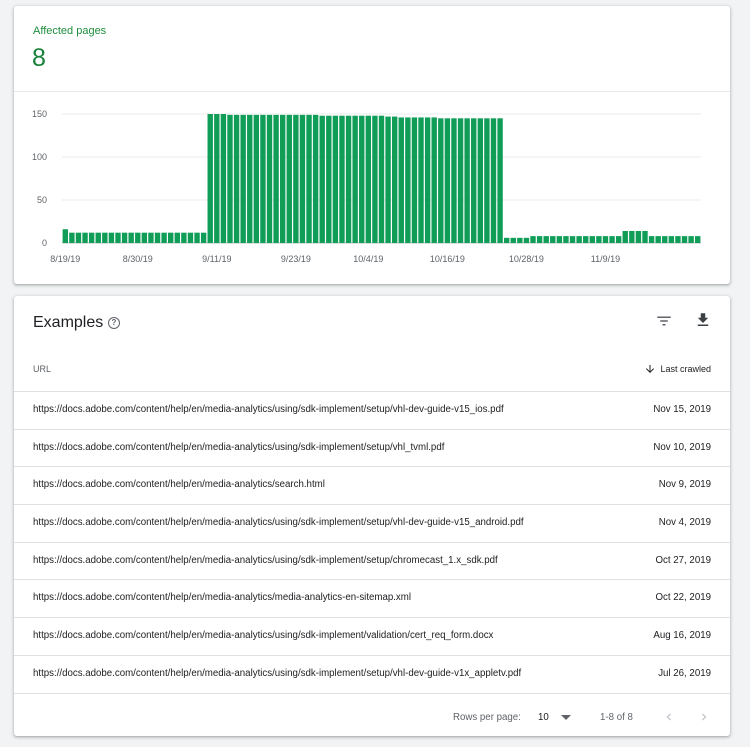 This screenshot has height=747, width=750. What do you see at coordinates (704, 717) in the screenshot?
I see `chevron-right-icon` at bounding box center [704, 717].